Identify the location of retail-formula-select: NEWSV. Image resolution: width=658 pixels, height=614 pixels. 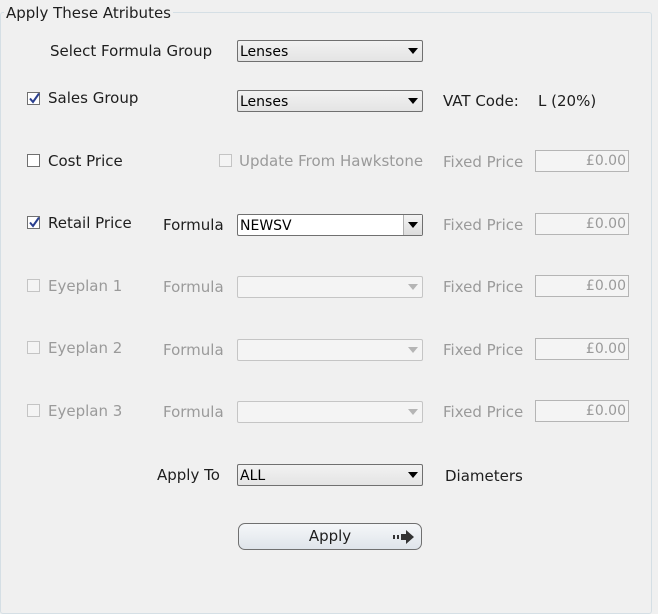
(330, 225).